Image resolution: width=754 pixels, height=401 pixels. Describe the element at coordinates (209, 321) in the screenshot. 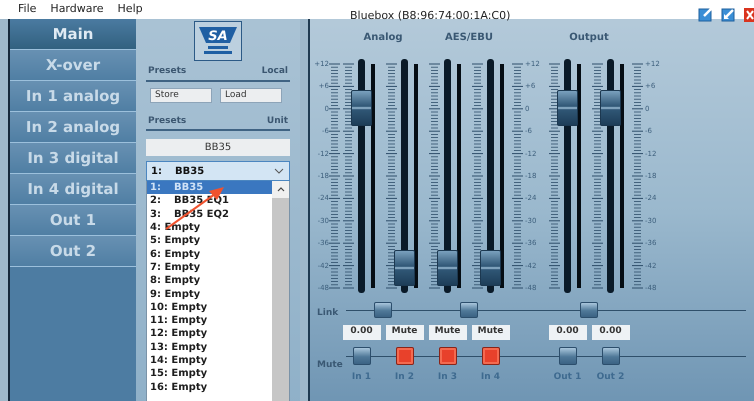

I see `preset-option: 11: Empty` at that location.